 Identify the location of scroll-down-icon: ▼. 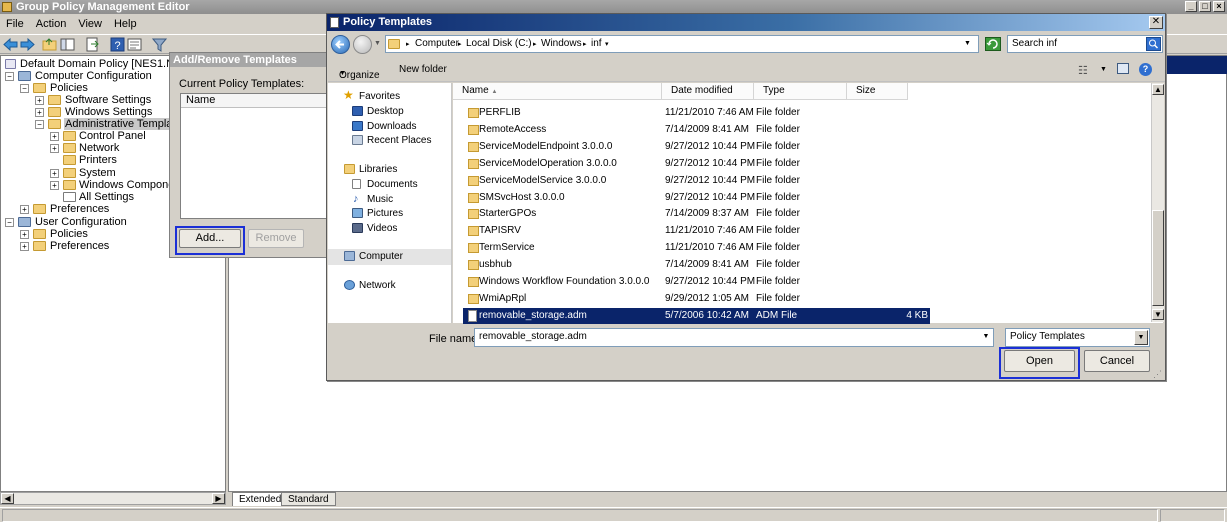
(1158, 314).